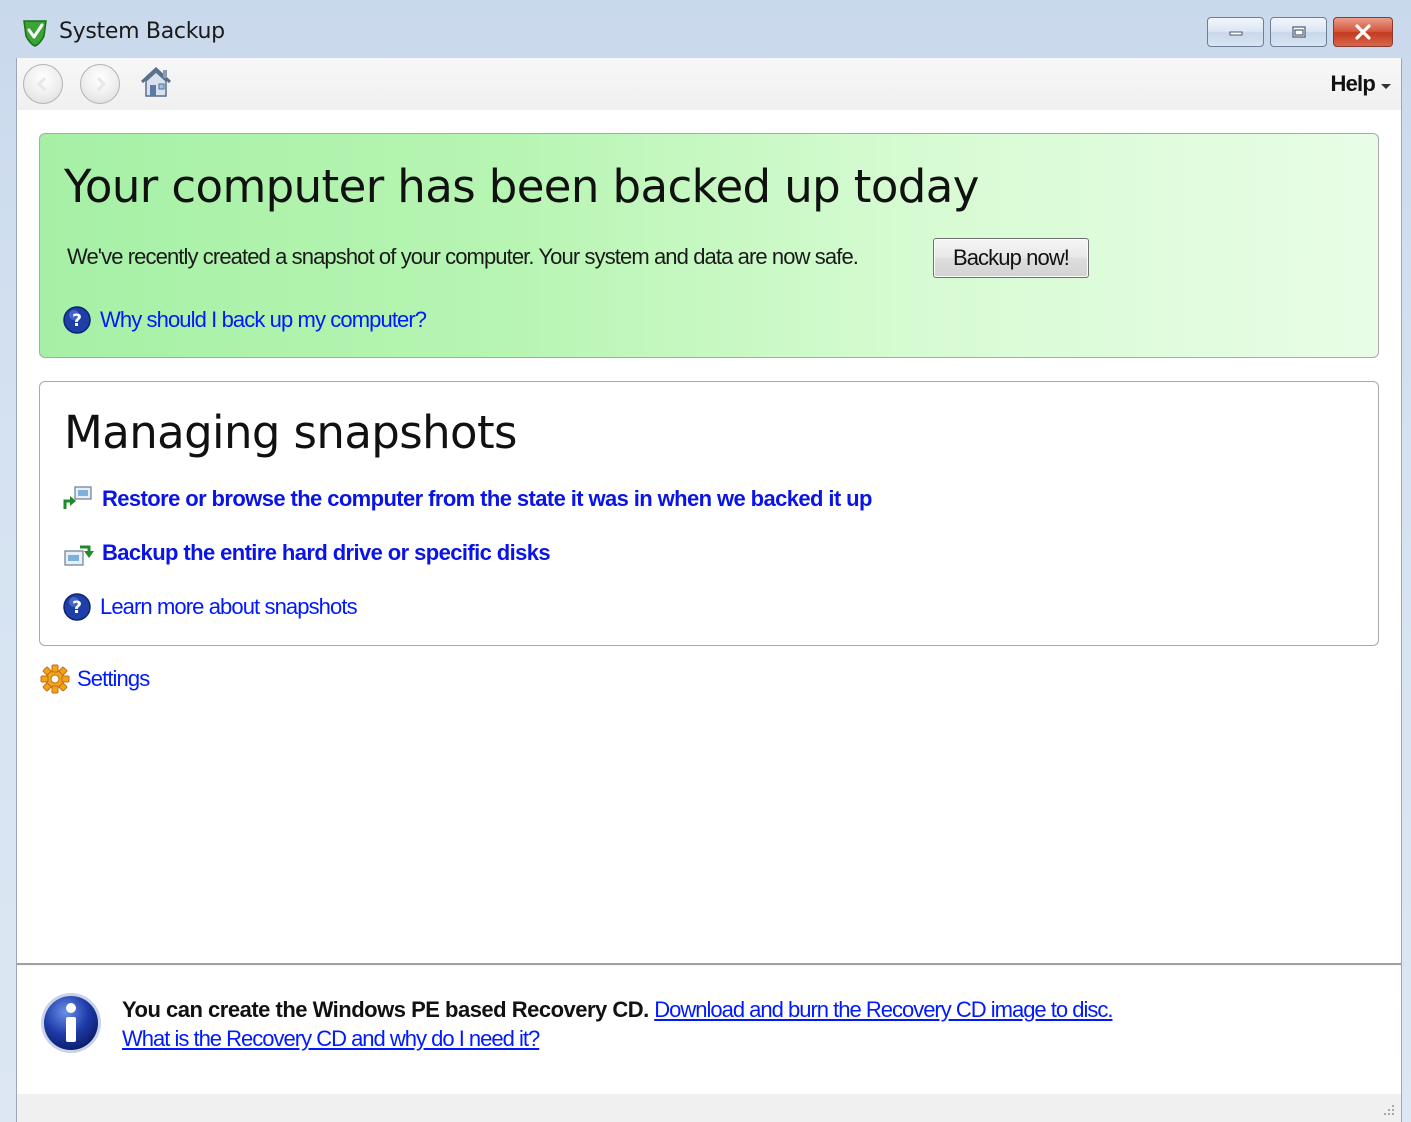 The width and height of the screenshot is (1411, 1122). I want to click on restore-icon, so click(77, 497).